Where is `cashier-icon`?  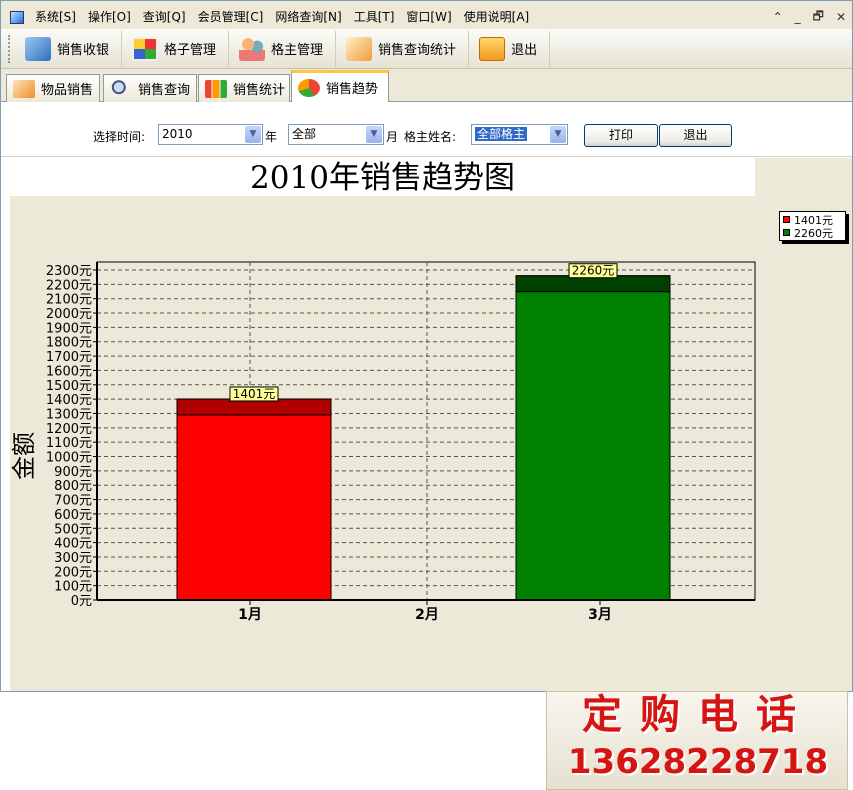
cashier-icon is located at coordinates (38, 48).